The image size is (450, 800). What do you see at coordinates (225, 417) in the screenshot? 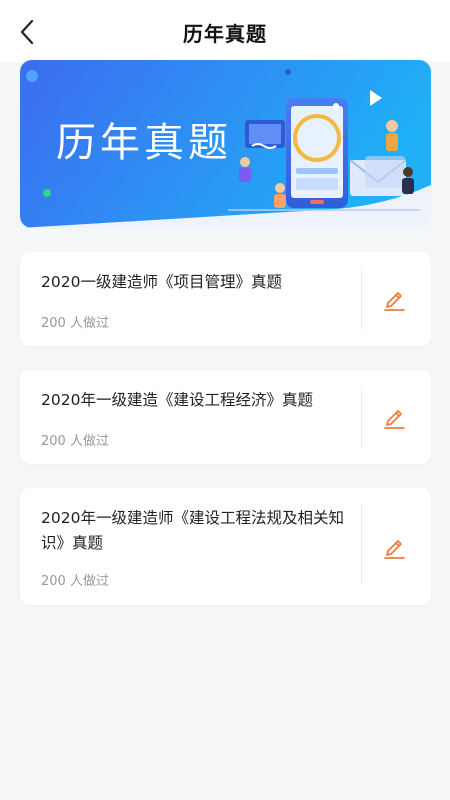
I see `exam-card: 2020年一级建造《建设工程经济》真题 200 人做过` at bounding box center [225, 417].